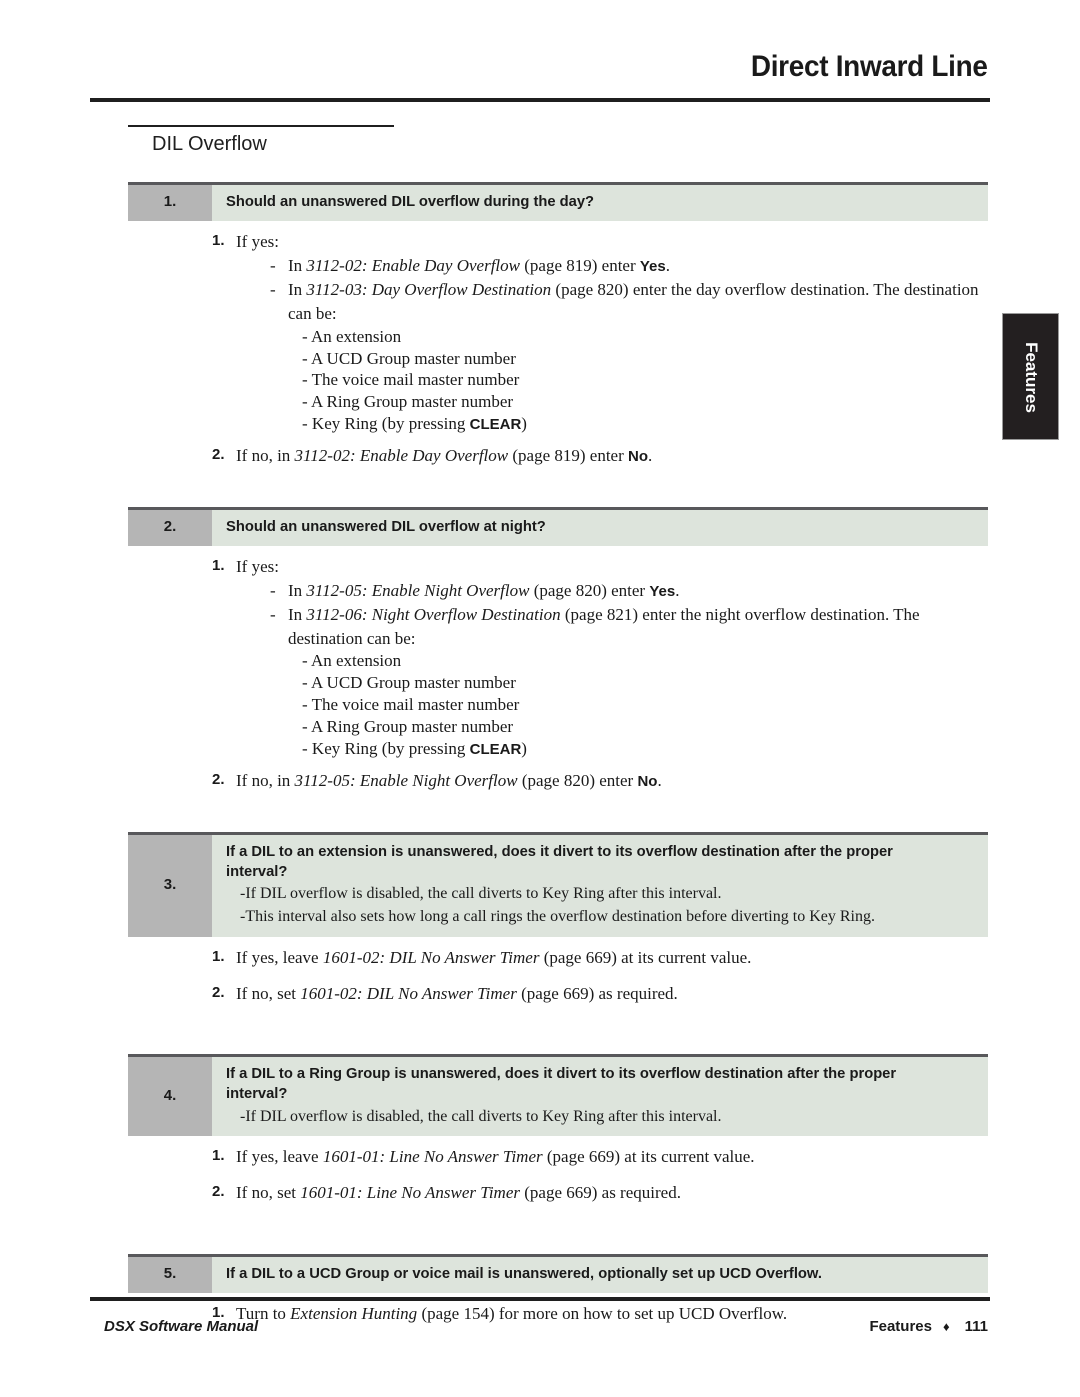 Image resolution: width=1080 pixels, height=1397 pixels. Describe the element at coordinates (432, 1157) in the screenshot. I see `answer-reference: 1601-01: Line No Answer Timer` at that location.